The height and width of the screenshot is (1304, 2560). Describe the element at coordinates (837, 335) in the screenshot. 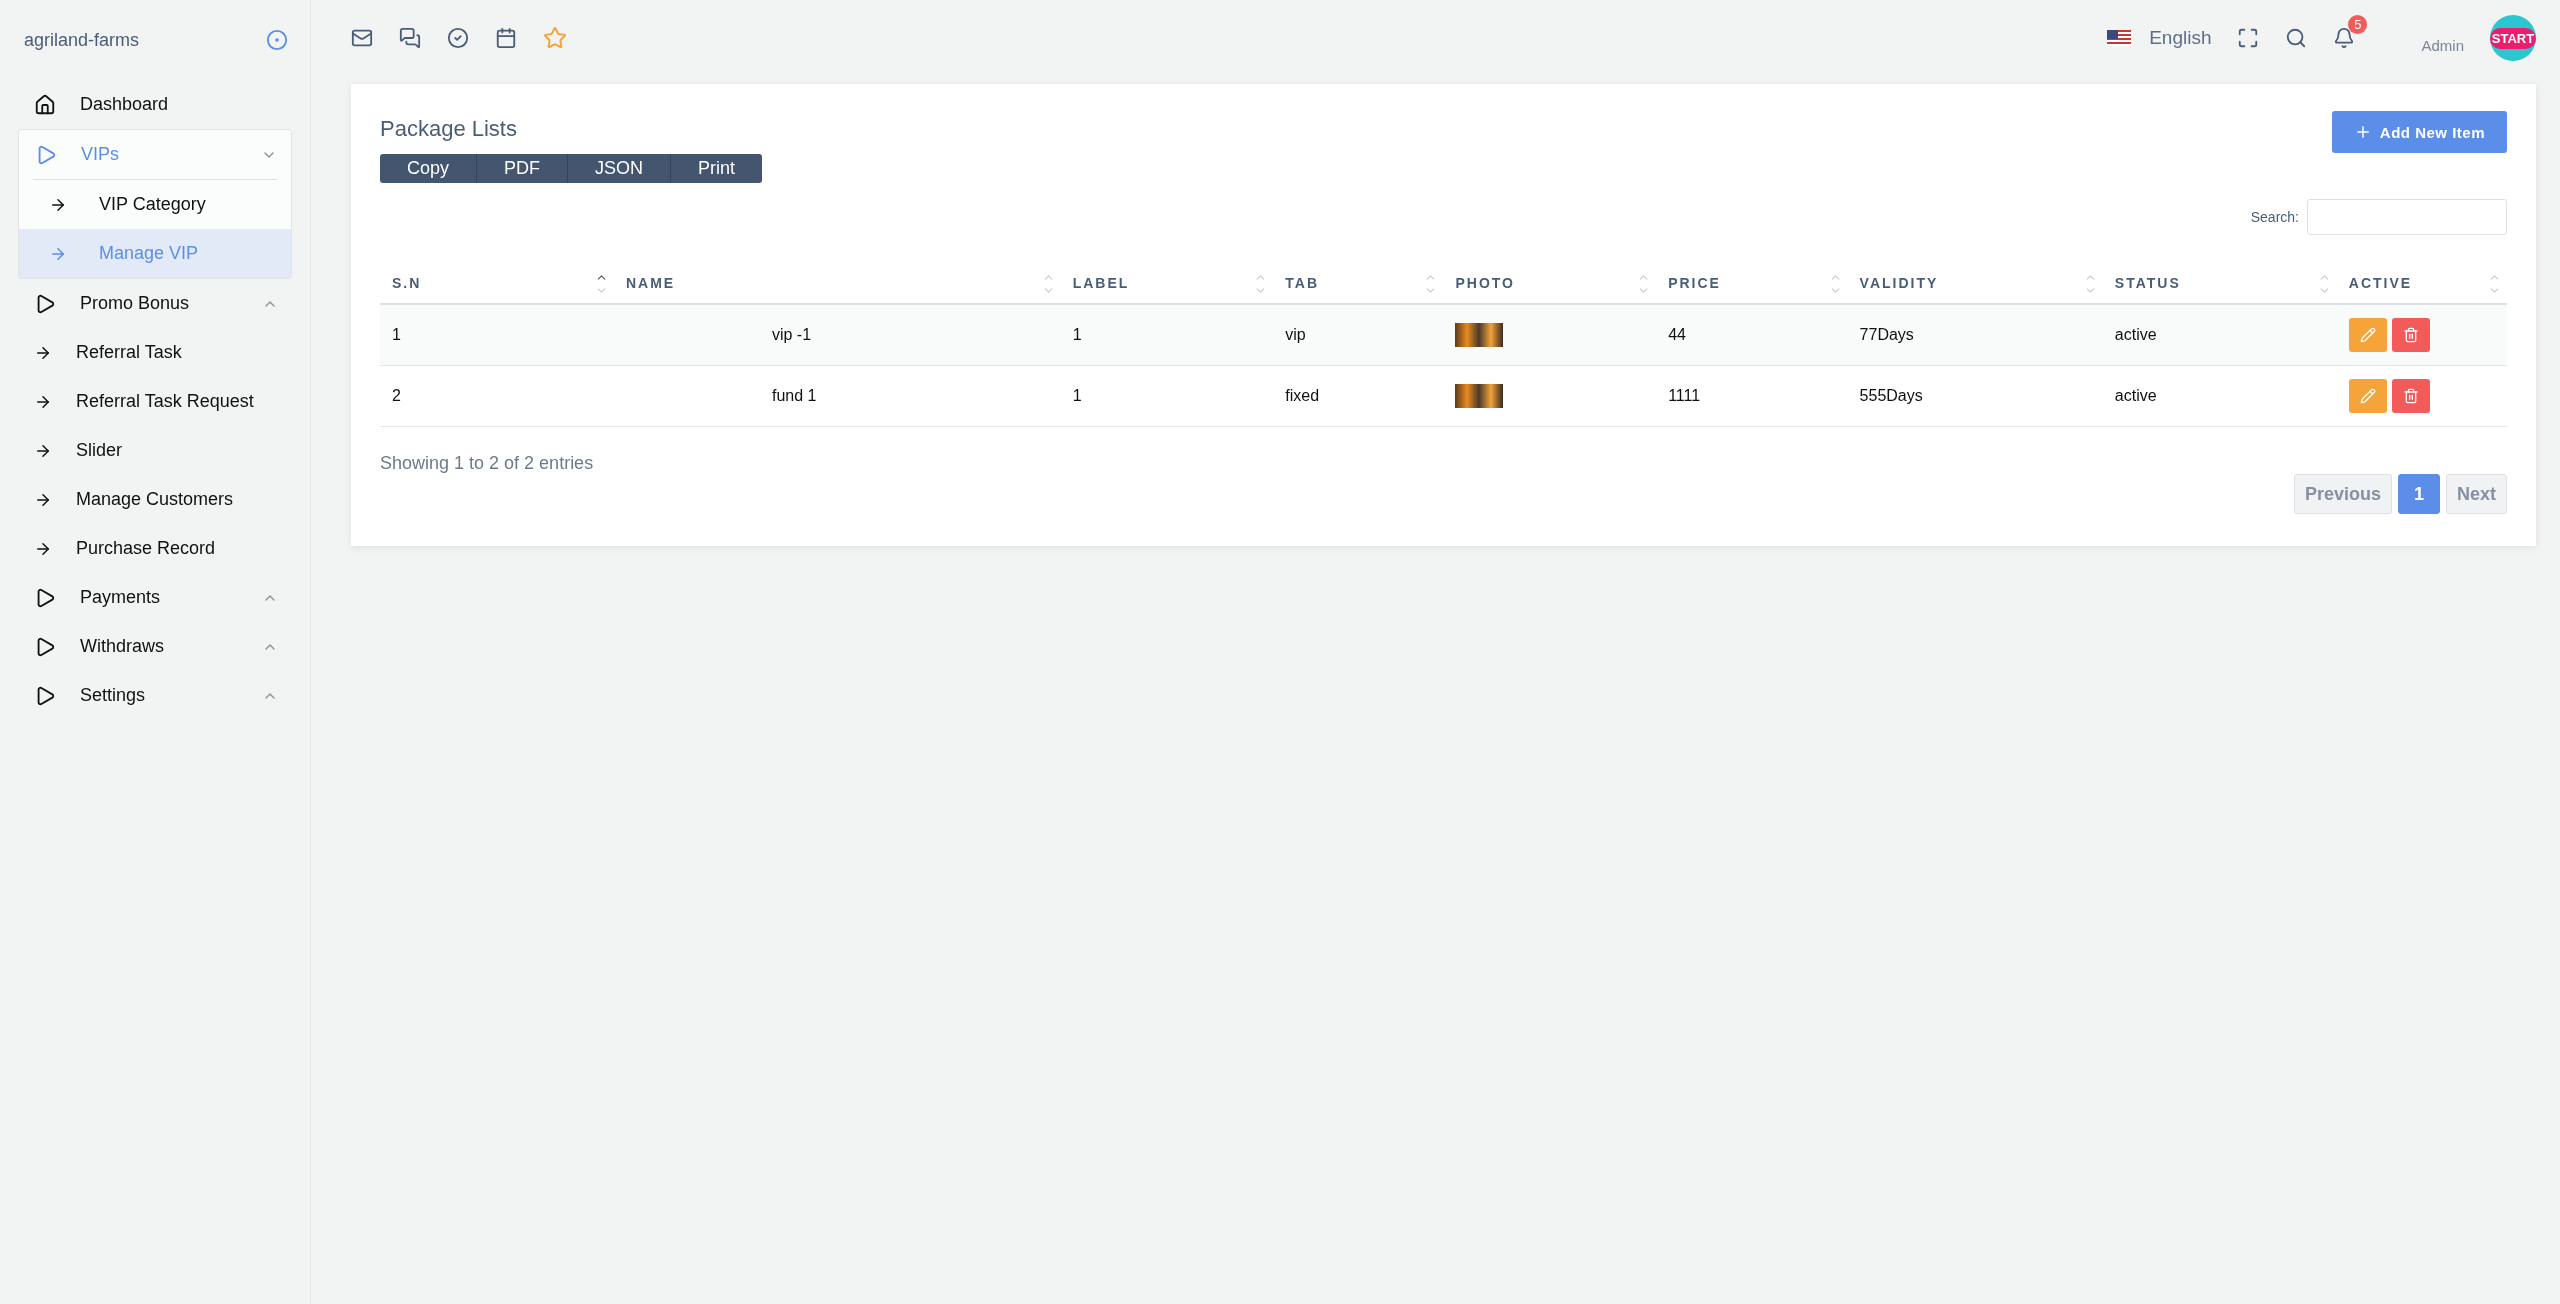

I see `table-cell: vip -1` at that location.